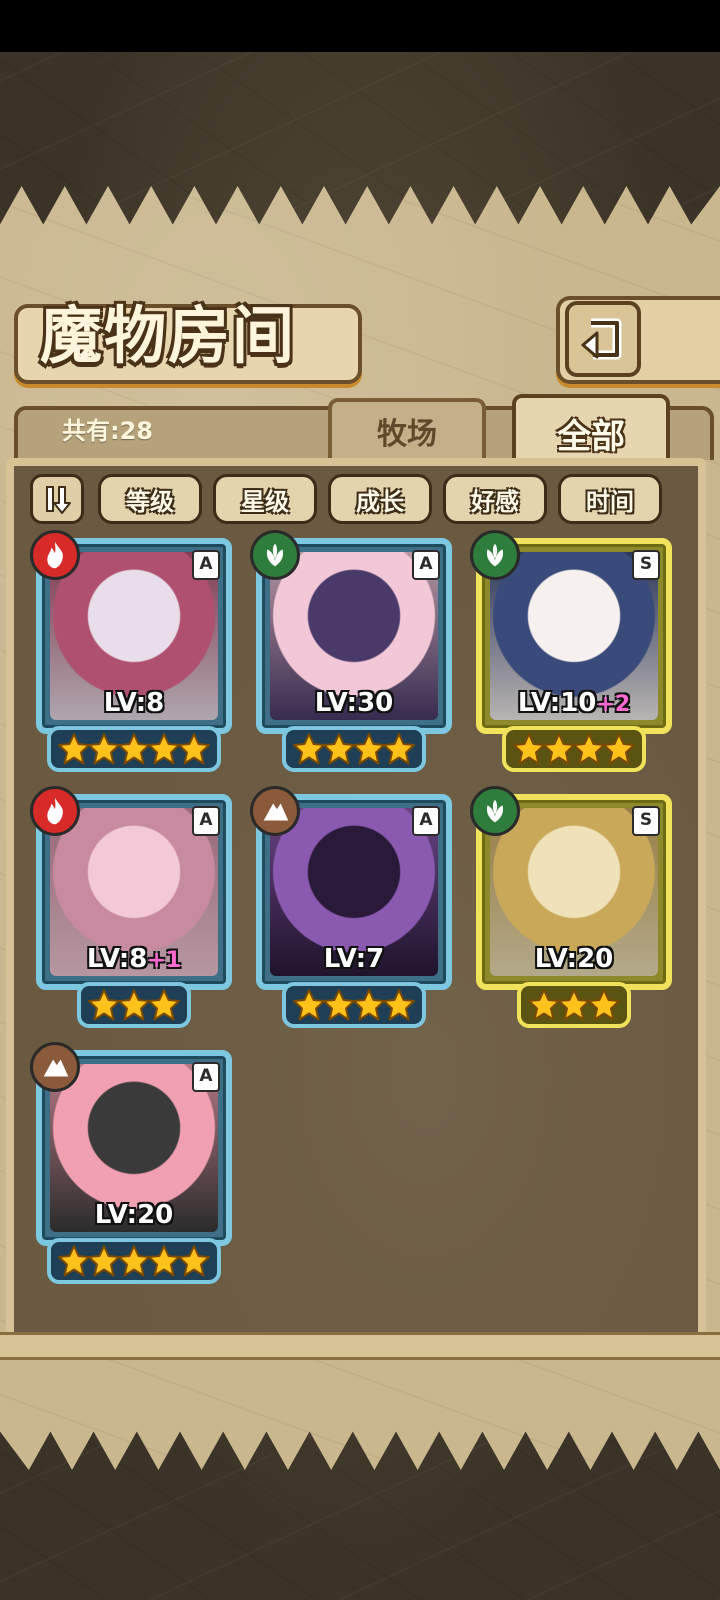 The width and height of the screenshot is (720, 1600). What do you see at coordinates (613, 704) in the screenshot?
I see `level-bonus: +2` at bounding box center [613, 704].